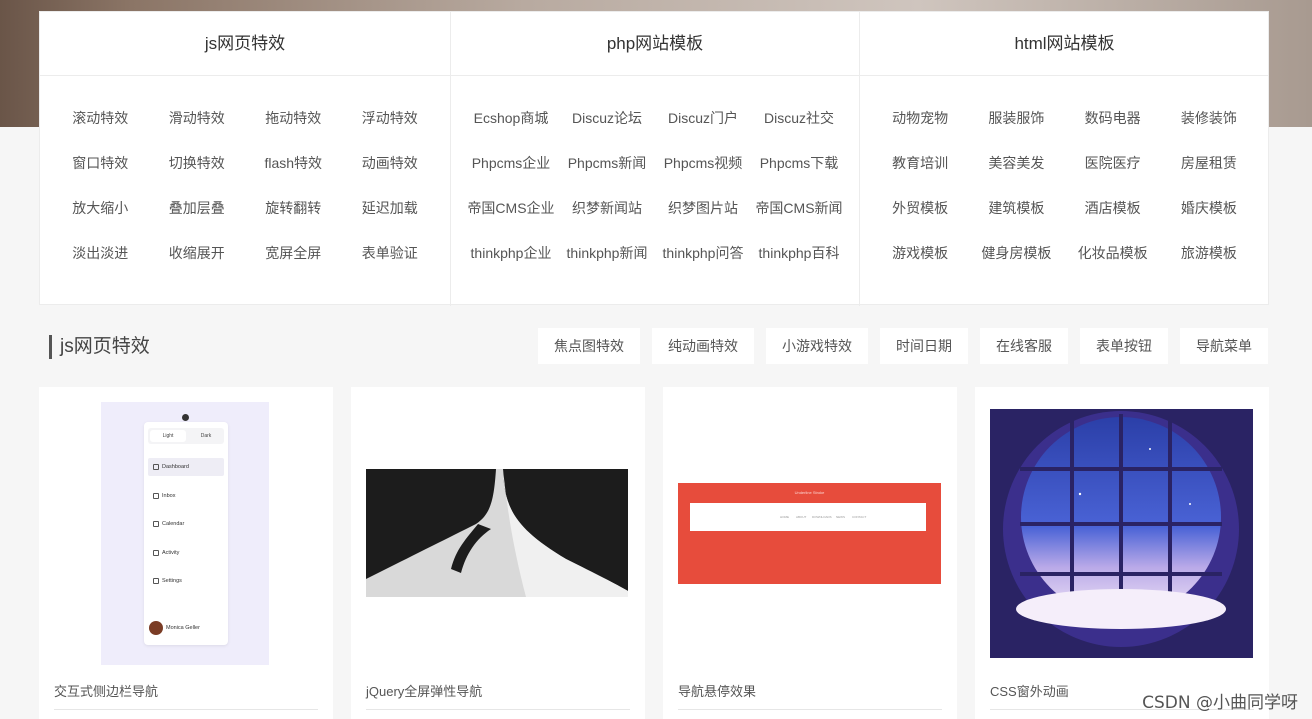  I want to click on category-link: Phpcms企业, so click(511, 163).